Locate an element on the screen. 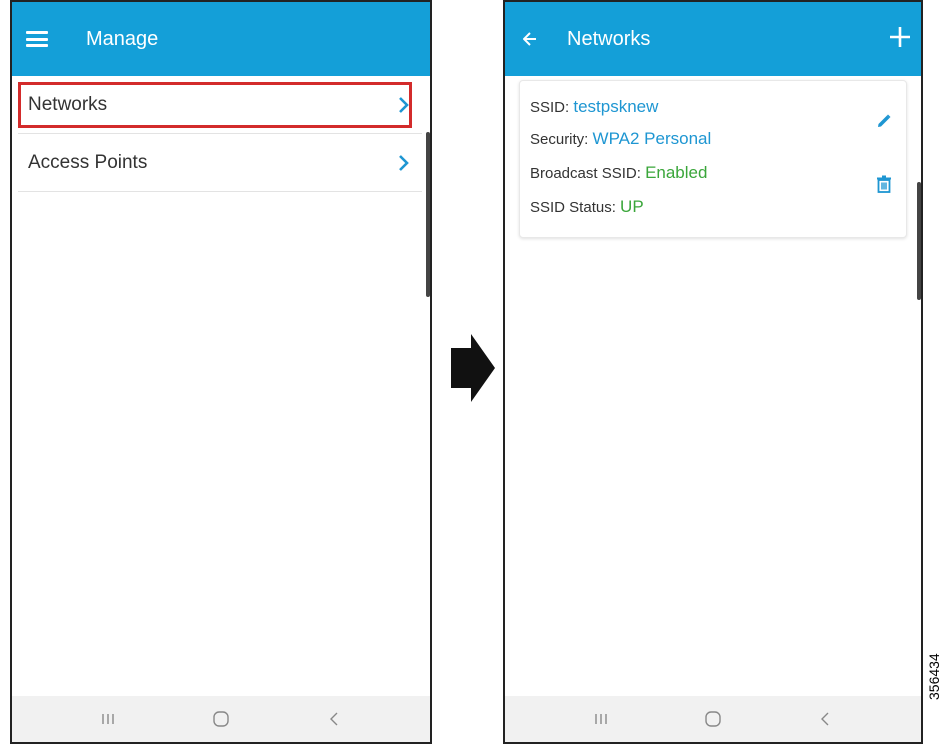  page-title: Networks is located at coordinates (609, 38).